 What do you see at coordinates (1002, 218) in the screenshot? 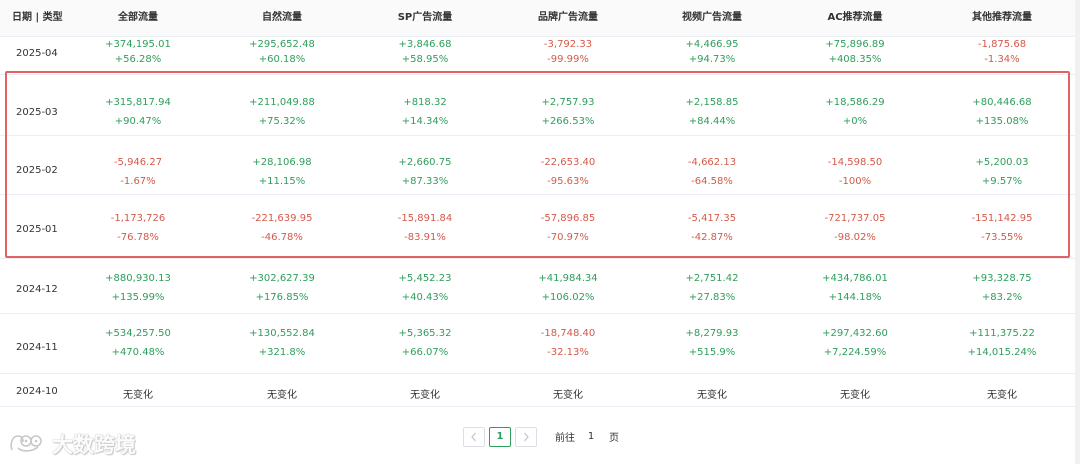
I see `cell-value: -151,142.95` at bounding box center [1002, 218].